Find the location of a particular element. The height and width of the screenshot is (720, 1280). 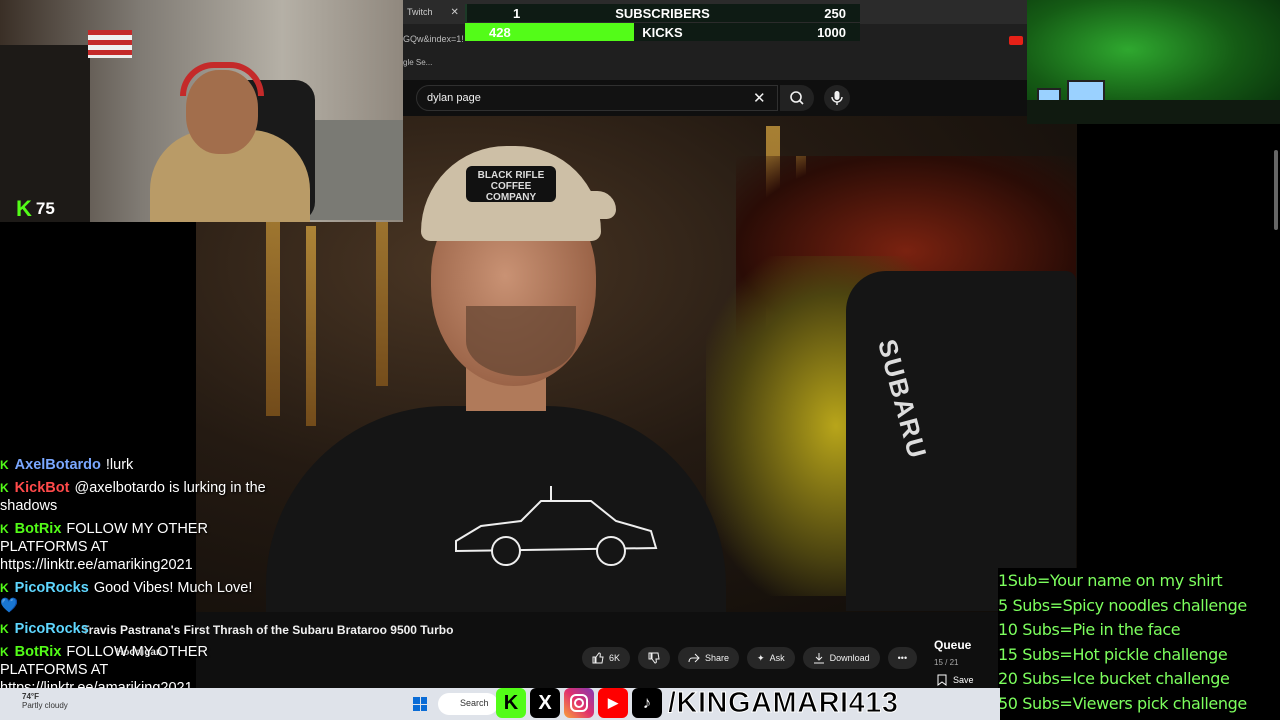

shirt-car-graphic is located at coordinates (556, 526).